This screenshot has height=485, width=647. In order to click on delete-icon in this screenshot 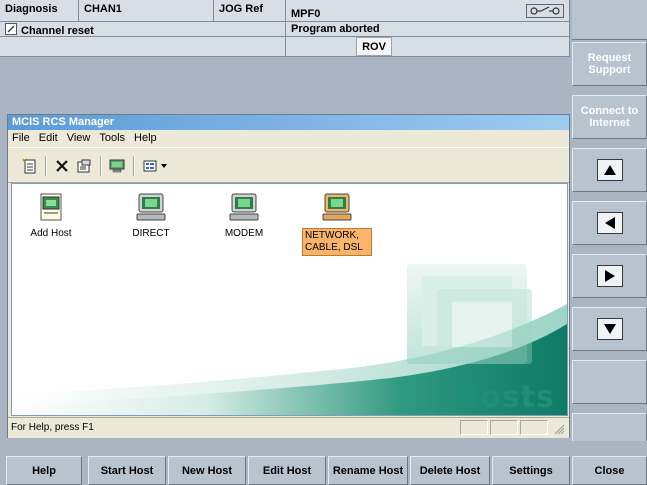, I will do `click(62, 166)`.